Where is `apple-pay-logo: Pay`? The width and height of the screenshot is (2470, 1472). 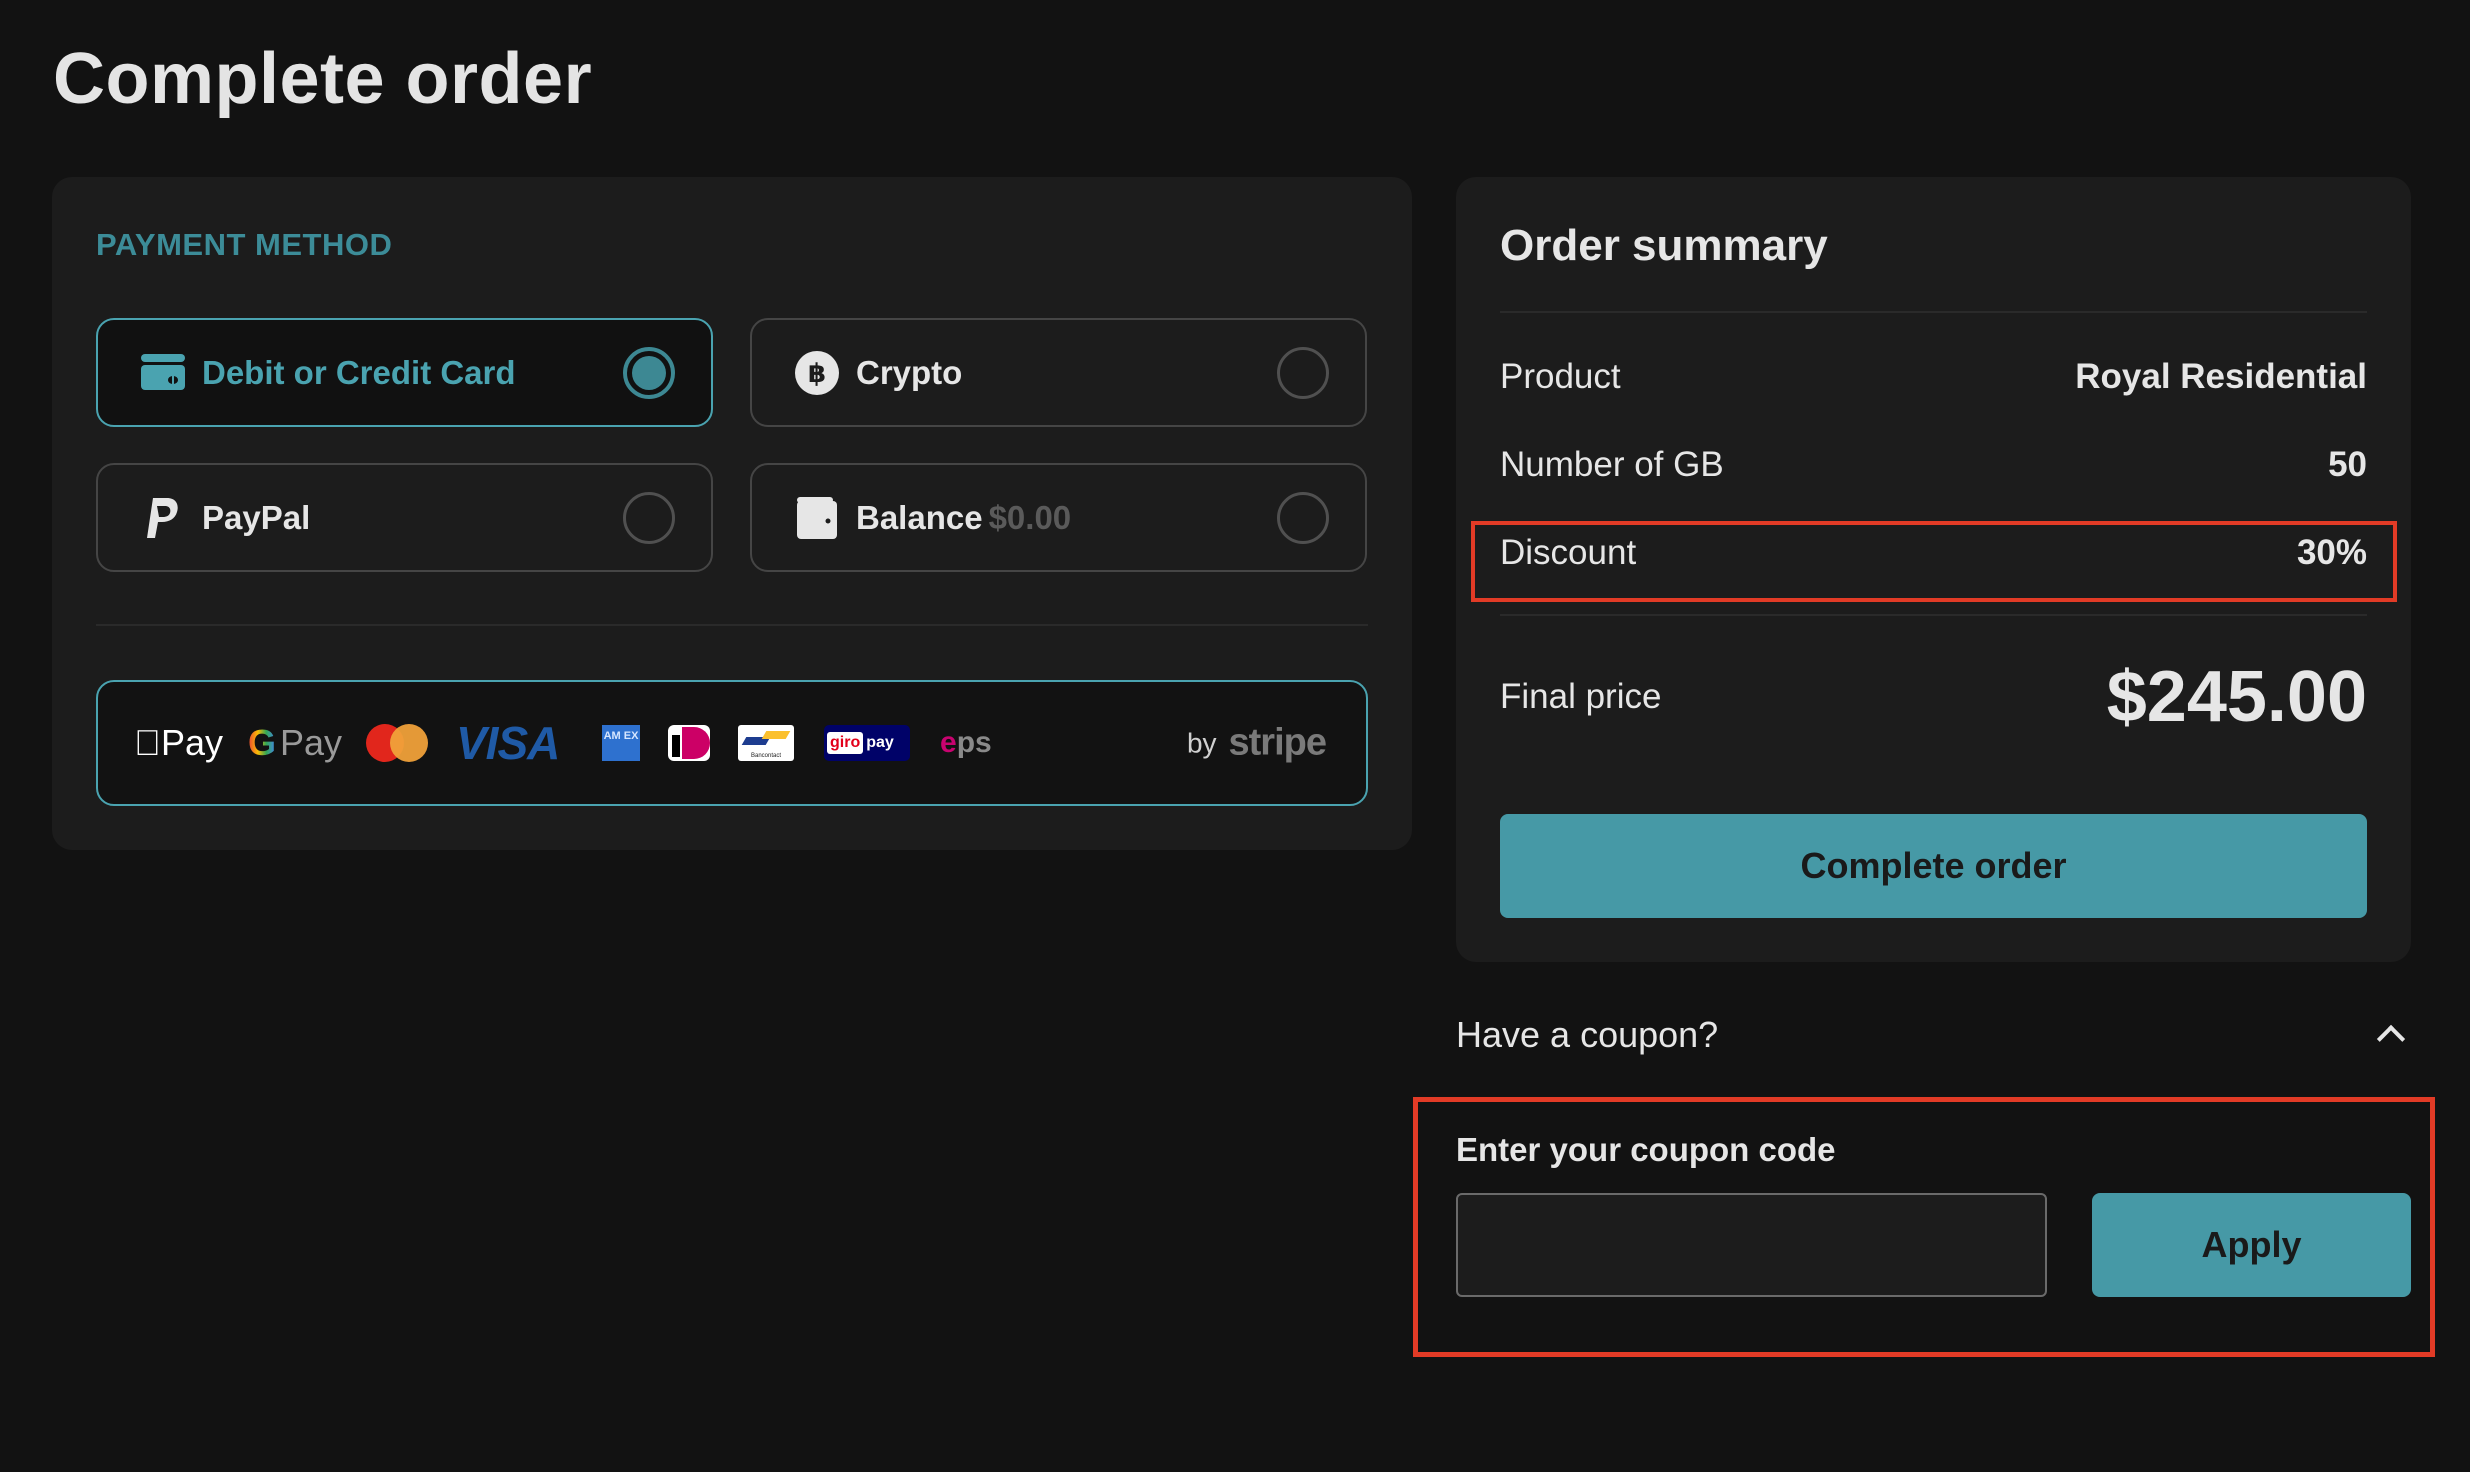 apple-pay-logo: Pay is located at coordinates (178, 743).